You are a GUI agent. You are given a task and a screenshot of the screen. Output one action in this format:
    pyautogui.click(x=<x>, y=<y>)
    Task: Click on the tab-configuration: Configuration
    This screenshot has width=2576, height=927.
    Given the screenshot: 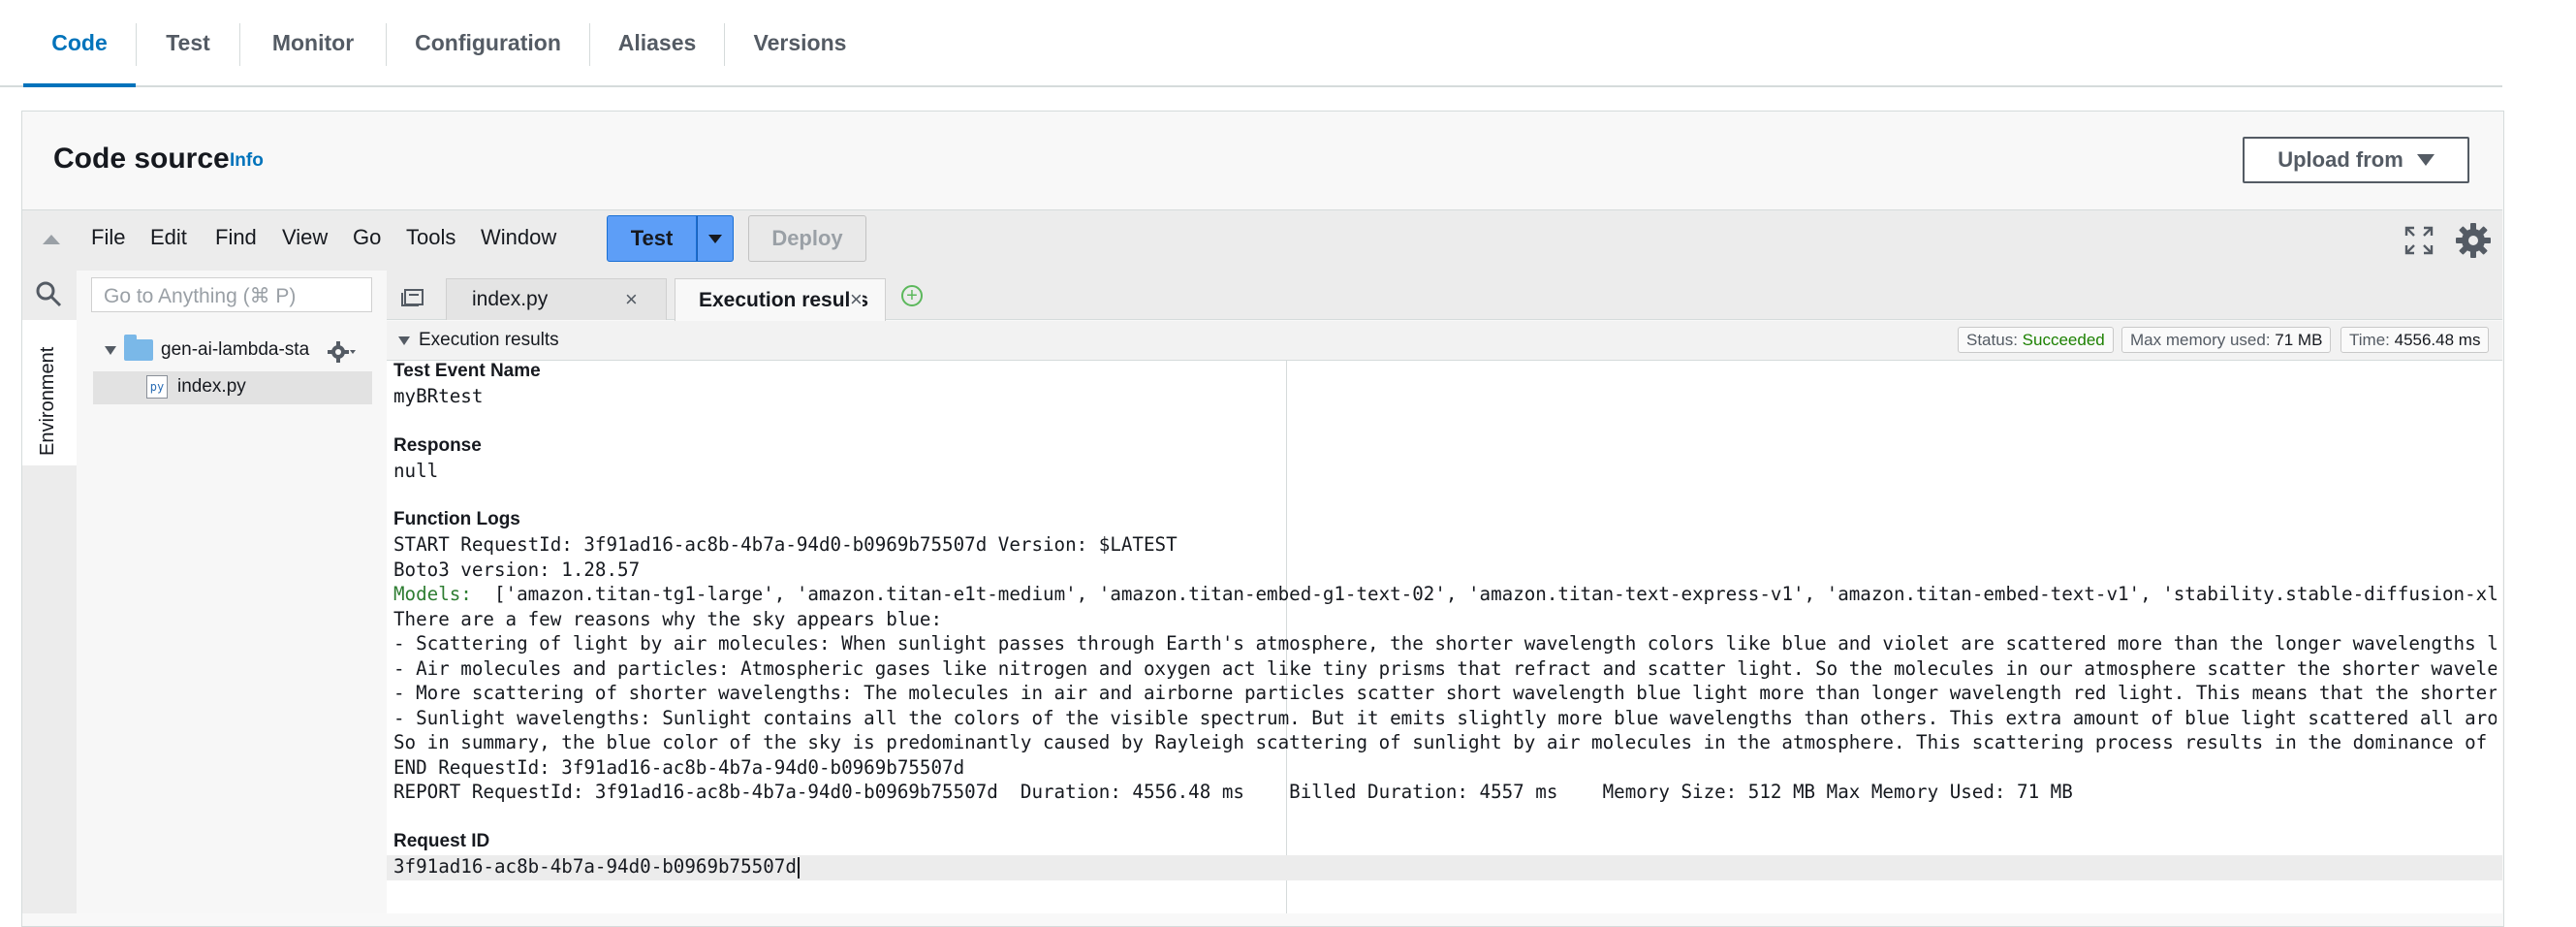 What is the action you would take?
    pyautogui.click(x=488, y=42)
    